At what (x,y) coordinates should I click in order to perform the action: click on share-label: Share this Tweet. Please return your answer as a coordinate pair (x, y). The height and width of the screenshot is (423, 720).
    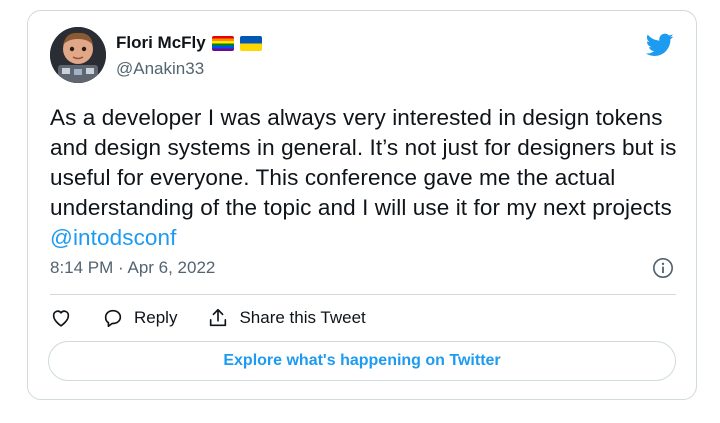
    Looking at the image, I should click on (302, 317).